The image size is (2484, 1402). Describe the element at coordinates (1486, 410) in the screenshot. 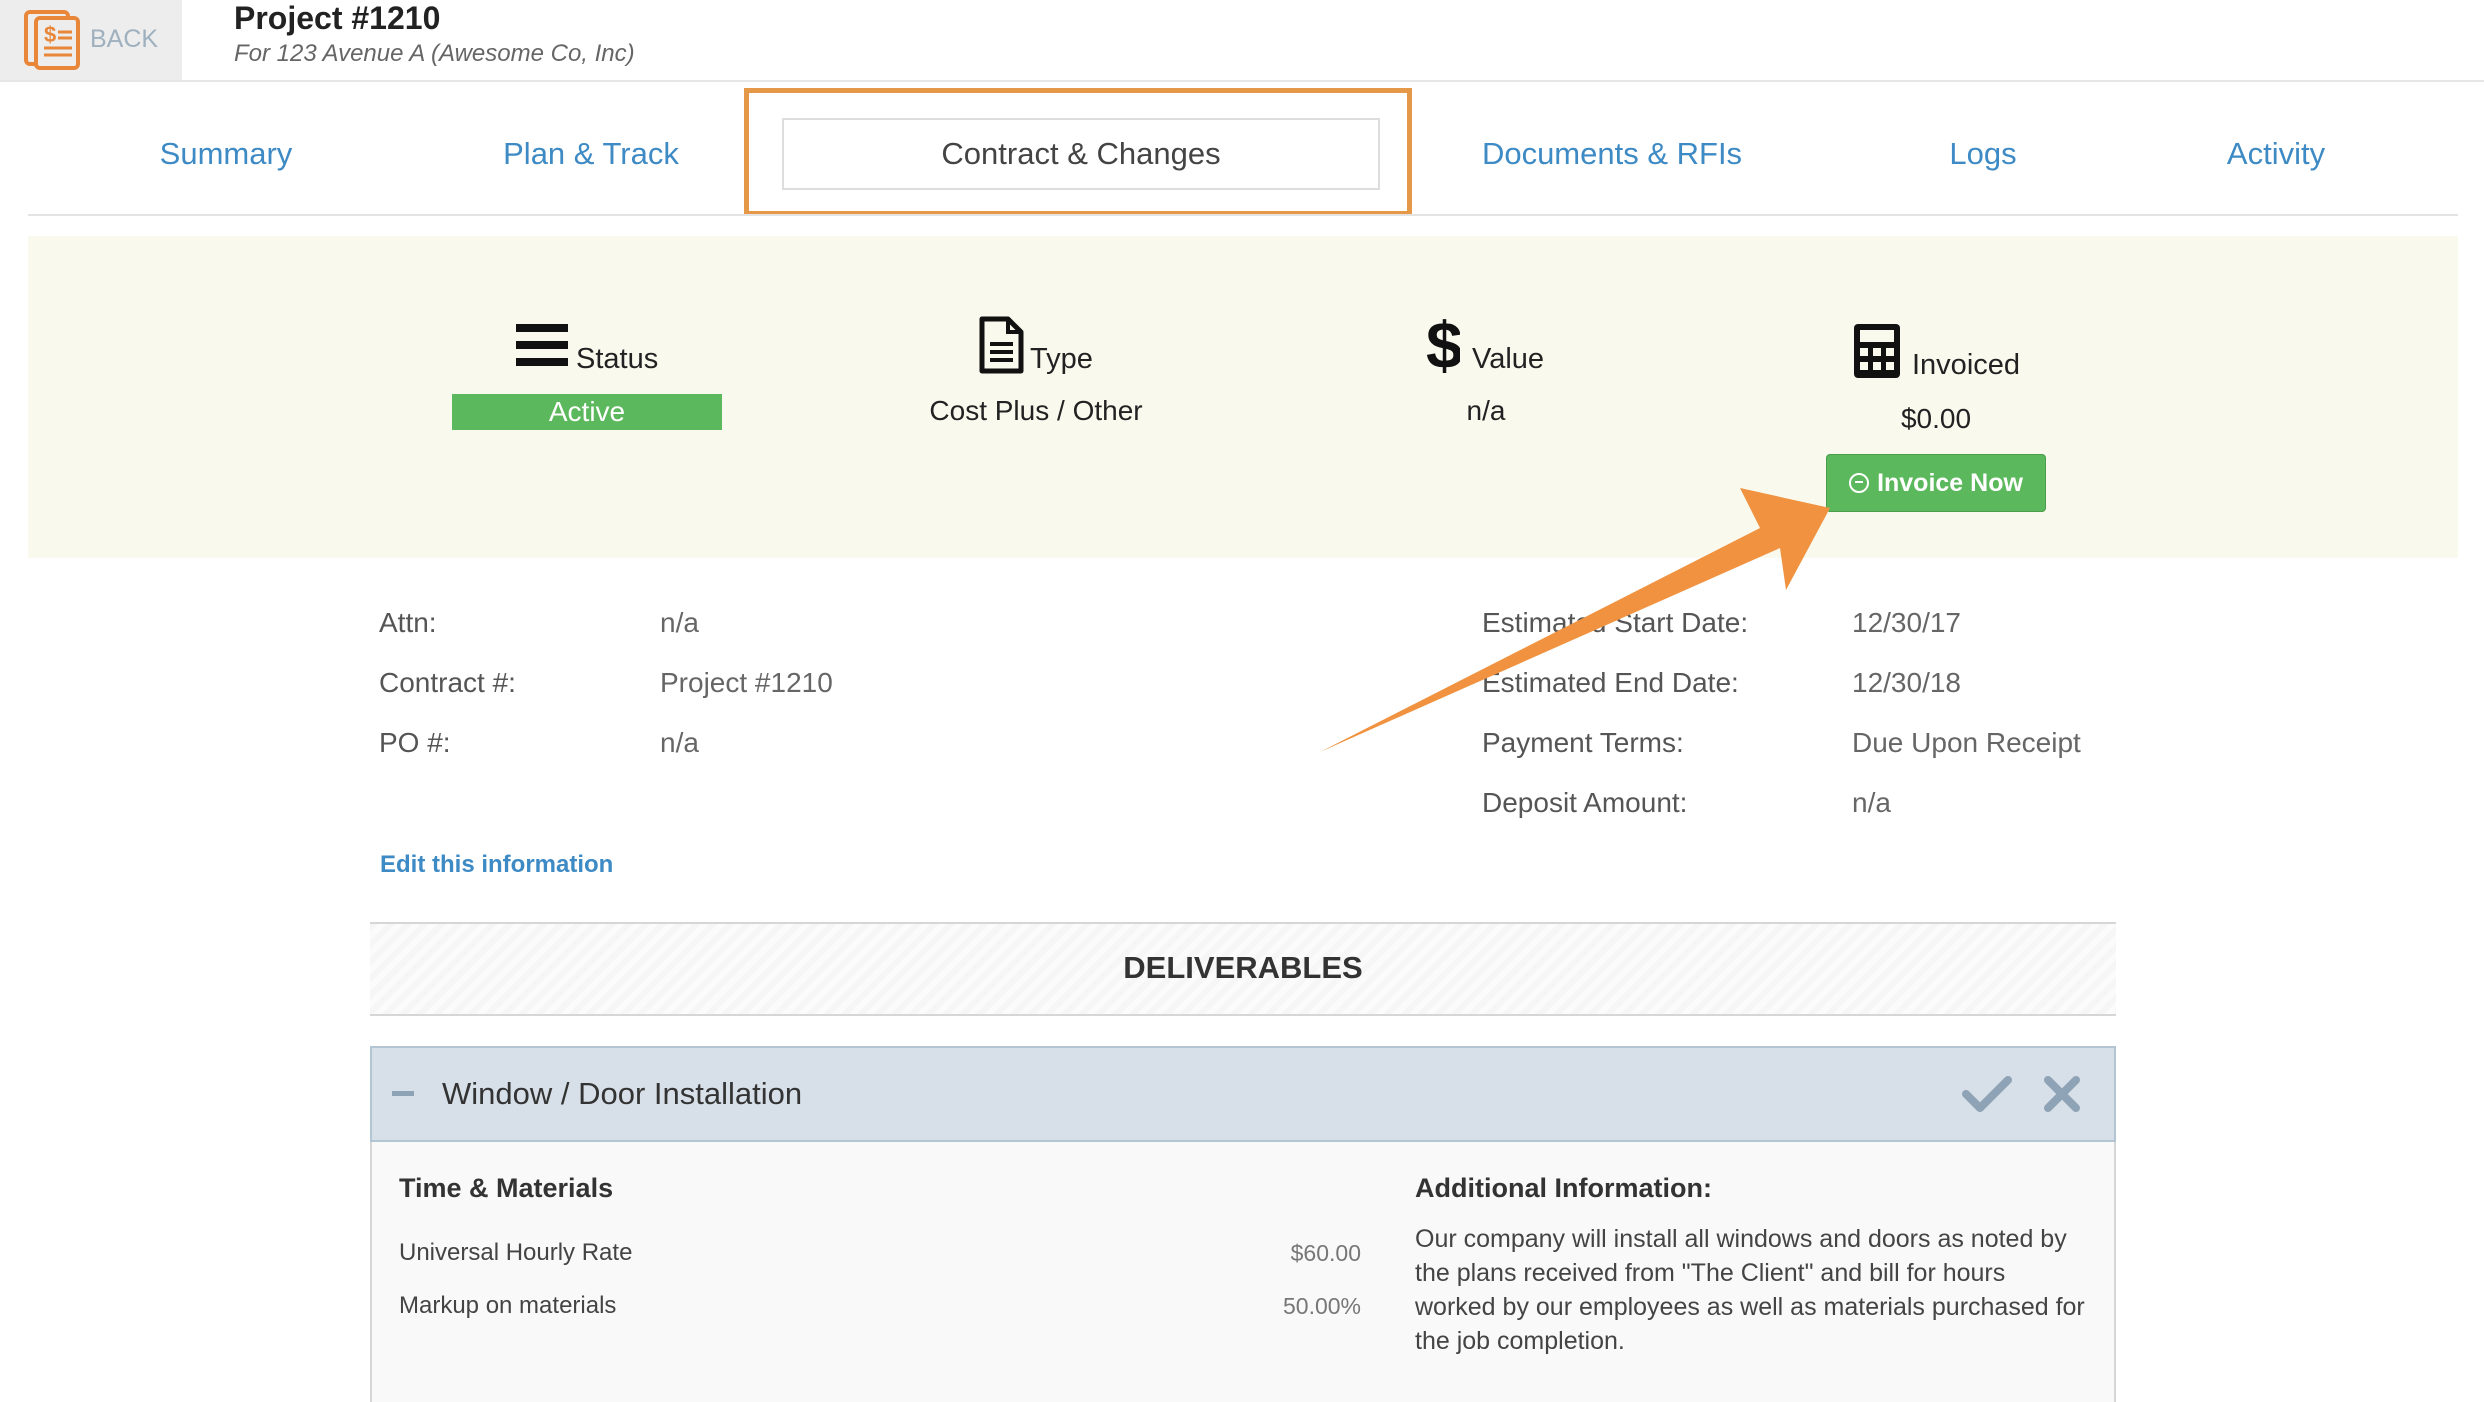

I see `value-value: n/a` at that location.